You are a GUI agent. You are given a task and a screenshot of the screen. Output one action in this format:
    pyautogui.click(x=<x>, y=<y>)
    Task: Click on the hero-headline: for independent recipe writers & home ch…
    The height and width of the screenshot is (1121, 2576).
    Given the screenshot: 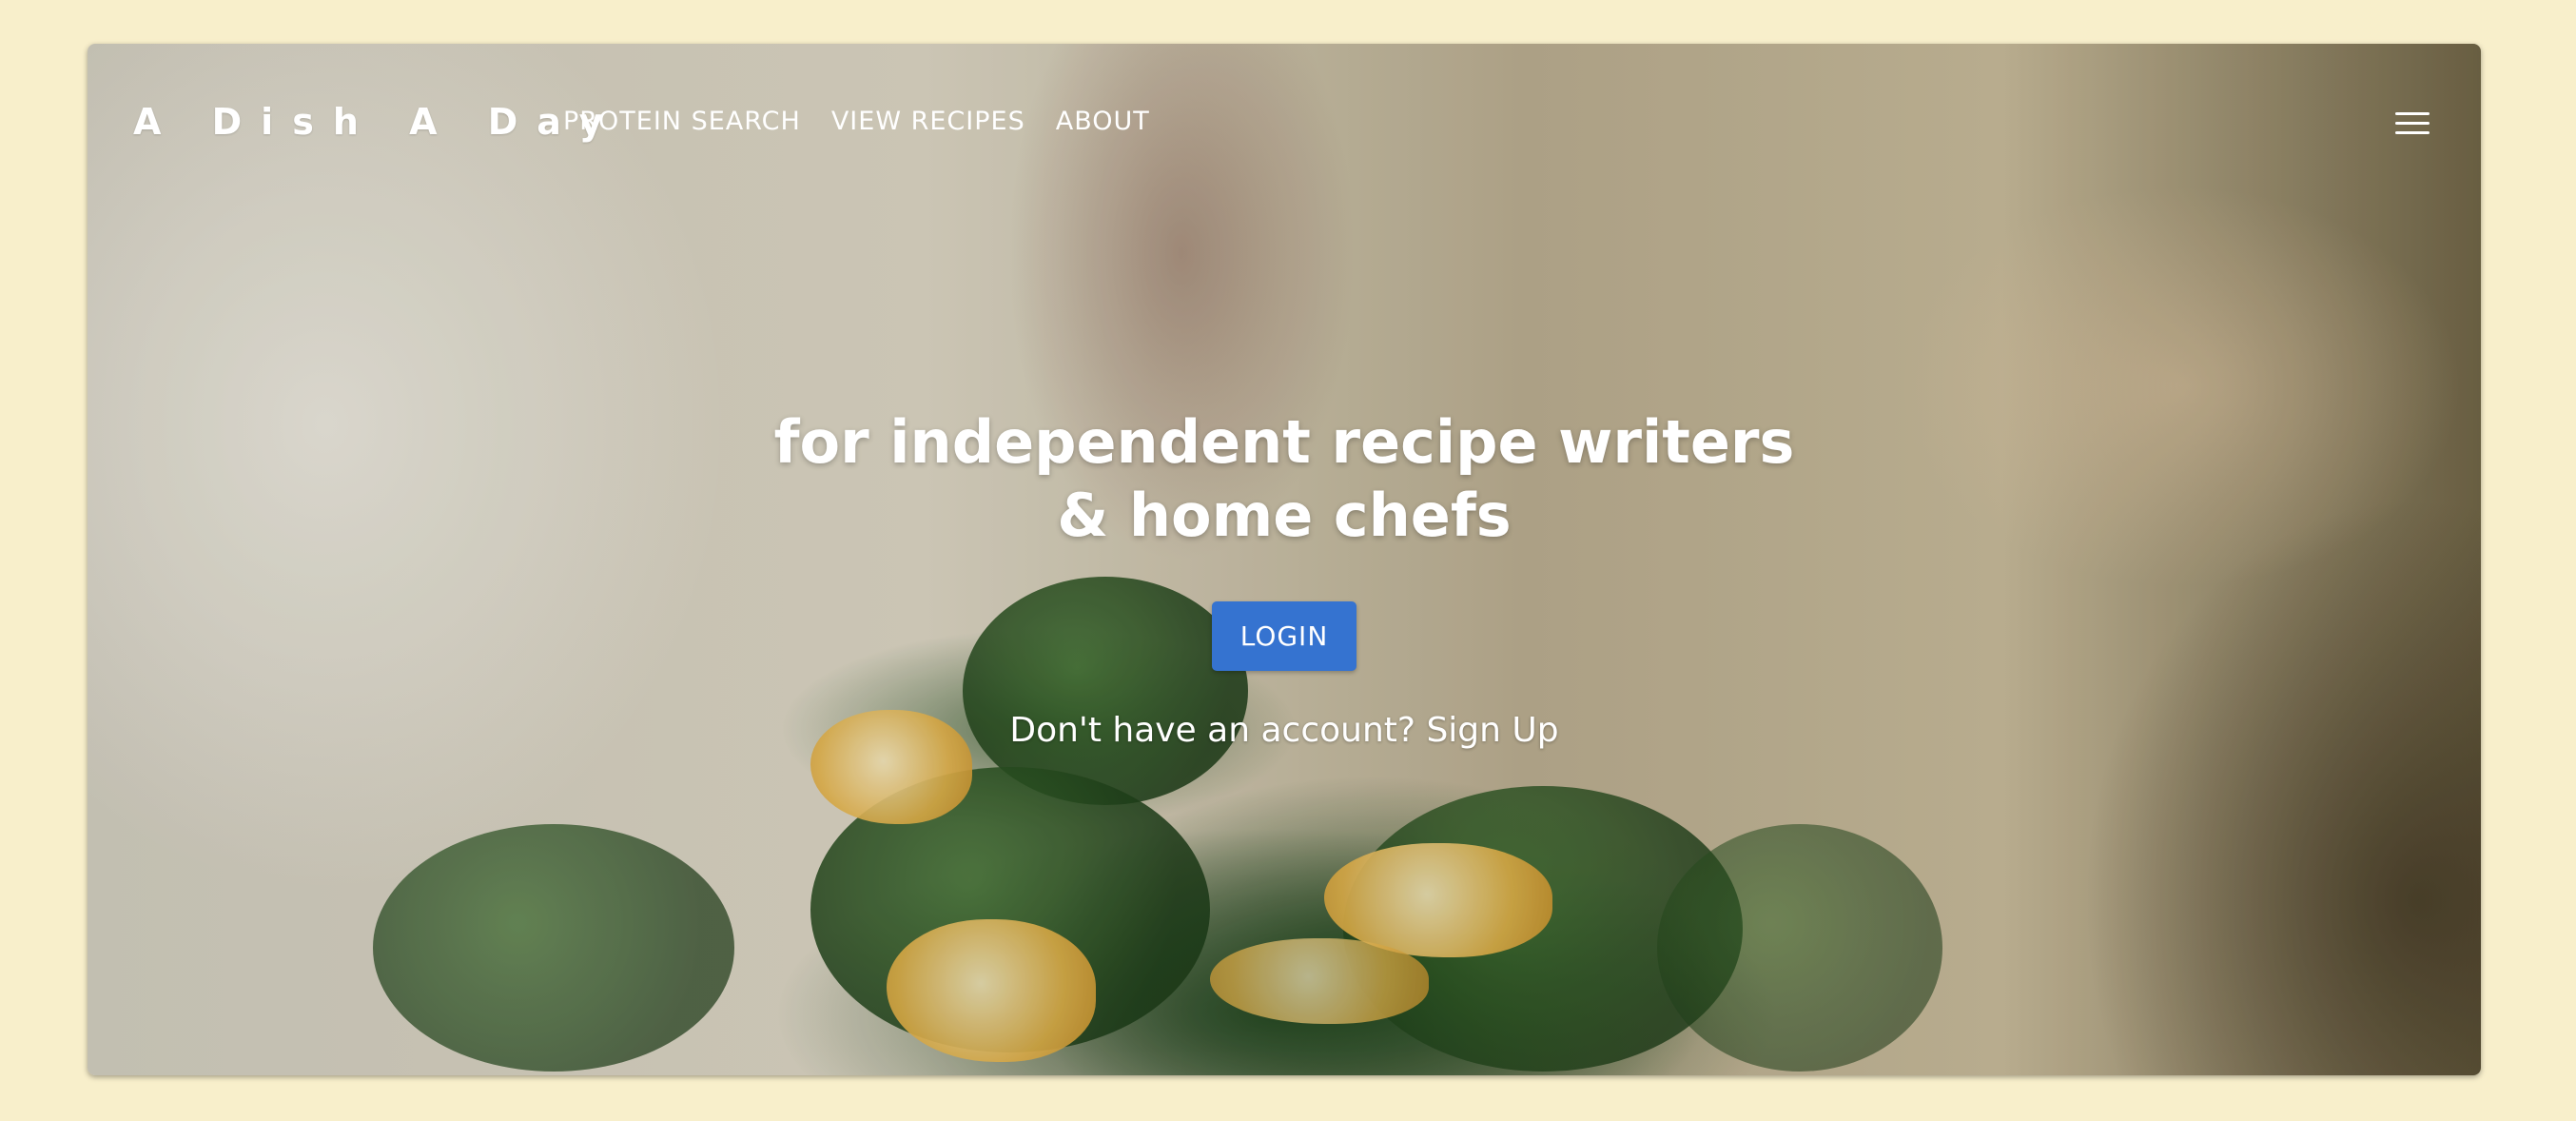 What is the action you would take?
    pyautogui.click(x=1284, y=479)
    